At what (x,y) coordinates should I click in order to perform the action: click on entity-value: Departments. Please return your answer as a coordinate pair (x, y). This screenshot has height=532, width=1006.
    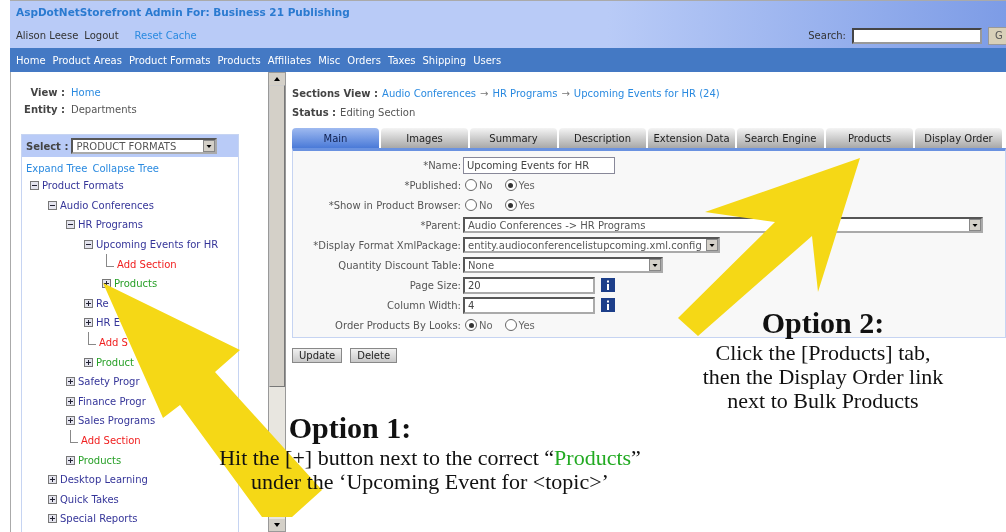
    Looking at the image, I should click on (104, 110).